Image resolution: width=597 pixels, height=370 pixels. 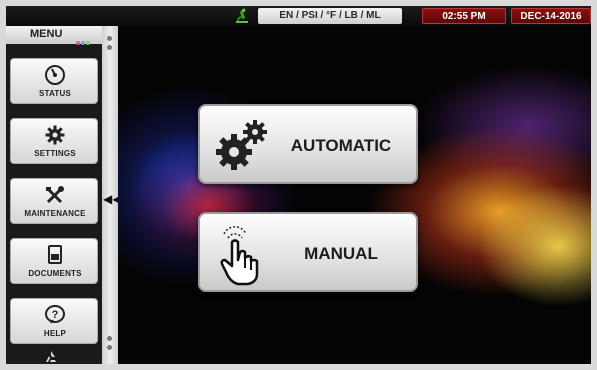 I want to click on automatic-mode-button: AUTOMATIC, so click(x=308, y=144).